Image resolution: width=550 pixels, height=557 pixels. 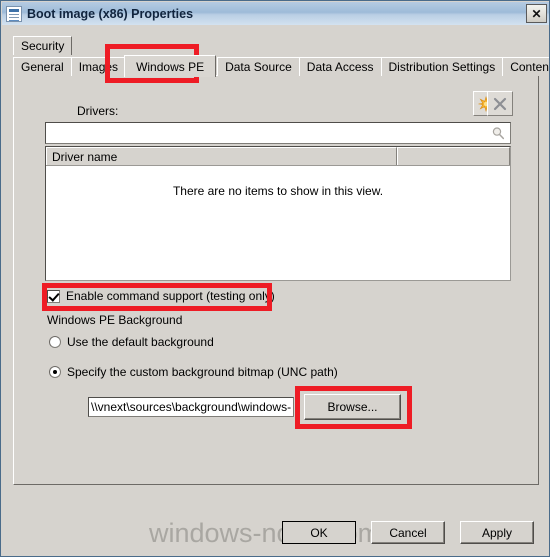 I want to click on search-magnifier-icon, so click(x=498, y=133).